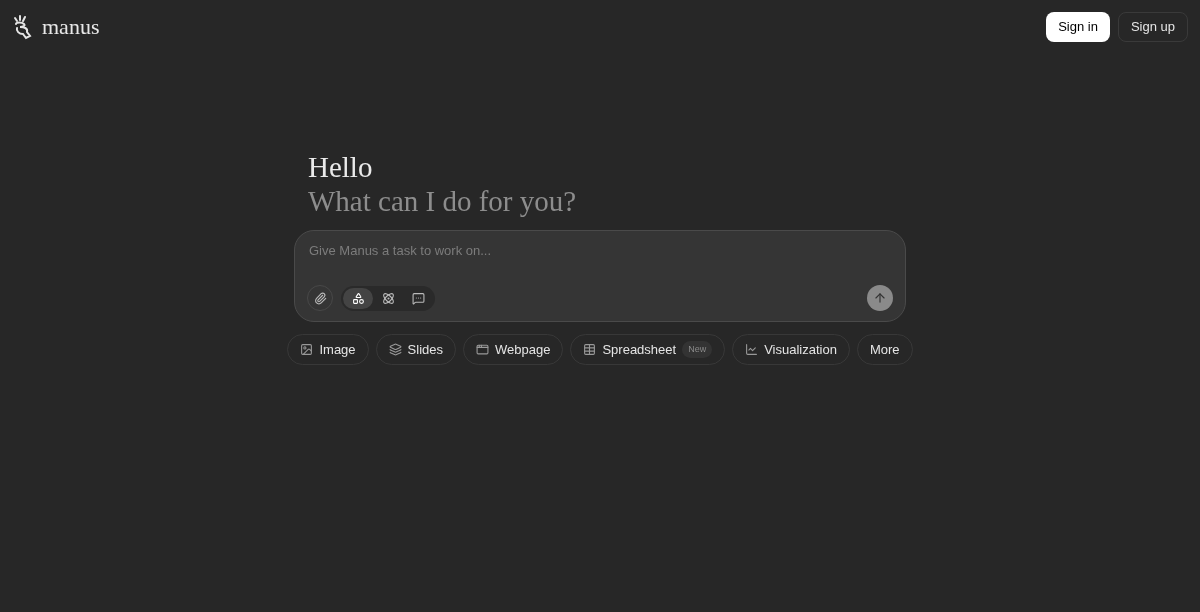 The image size is (1200, 612). Describe the element at coordinates (71, 27) in the screenshot. I see `logo-text: manus` at that location.